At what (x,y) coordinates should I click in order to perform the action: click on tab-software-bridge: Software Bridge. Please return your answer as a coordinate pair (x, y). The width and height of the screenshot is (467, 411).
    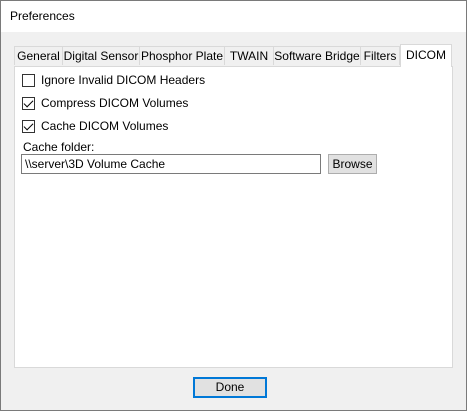
    Looking at the image, I should click on (317, 55).